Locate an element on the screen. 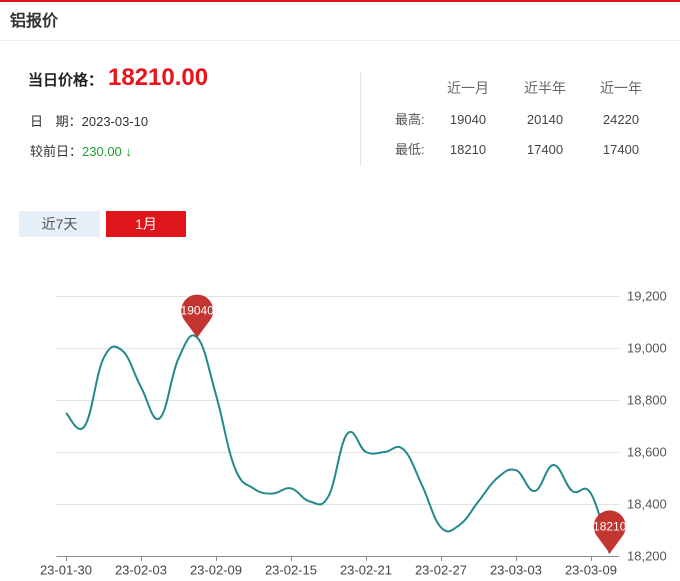 This screenshot has height=581, width=680. down-arrow-icon: ↓ is located at coordinates (128, 151).